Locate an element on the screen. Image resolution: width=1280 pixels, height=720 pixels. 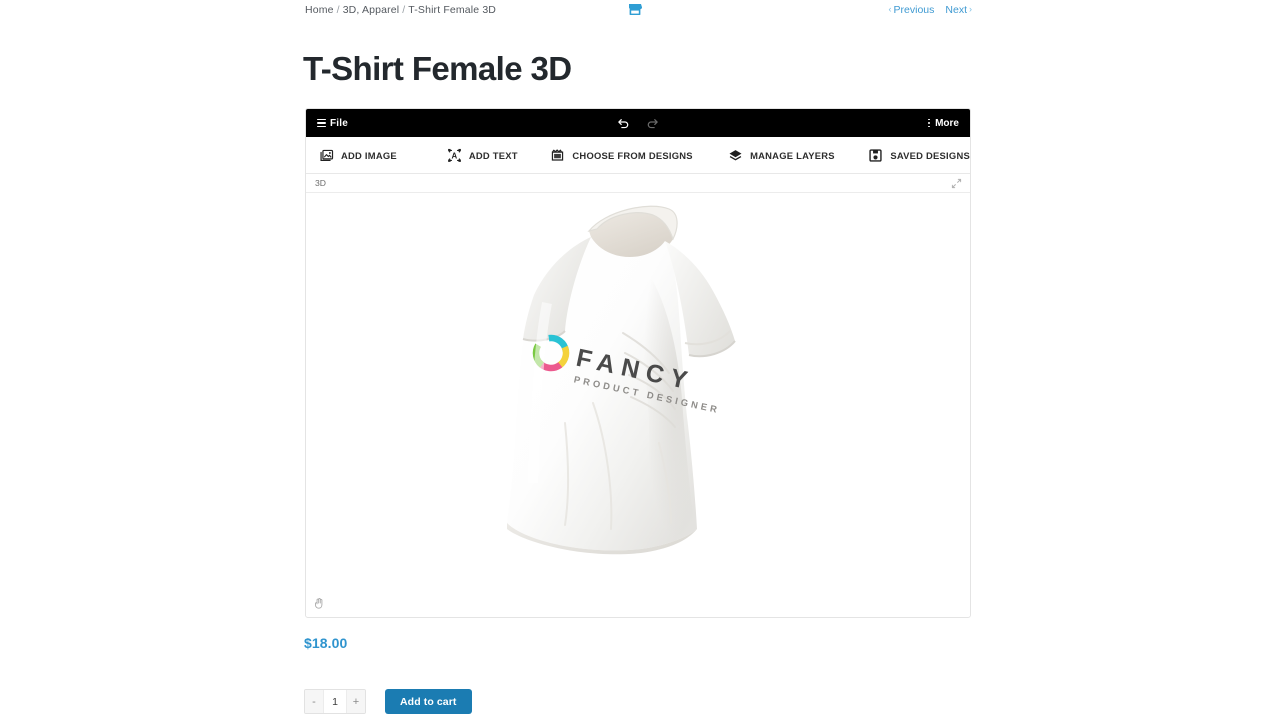
product-price: $18.00 is located at coordinates (326, 643).